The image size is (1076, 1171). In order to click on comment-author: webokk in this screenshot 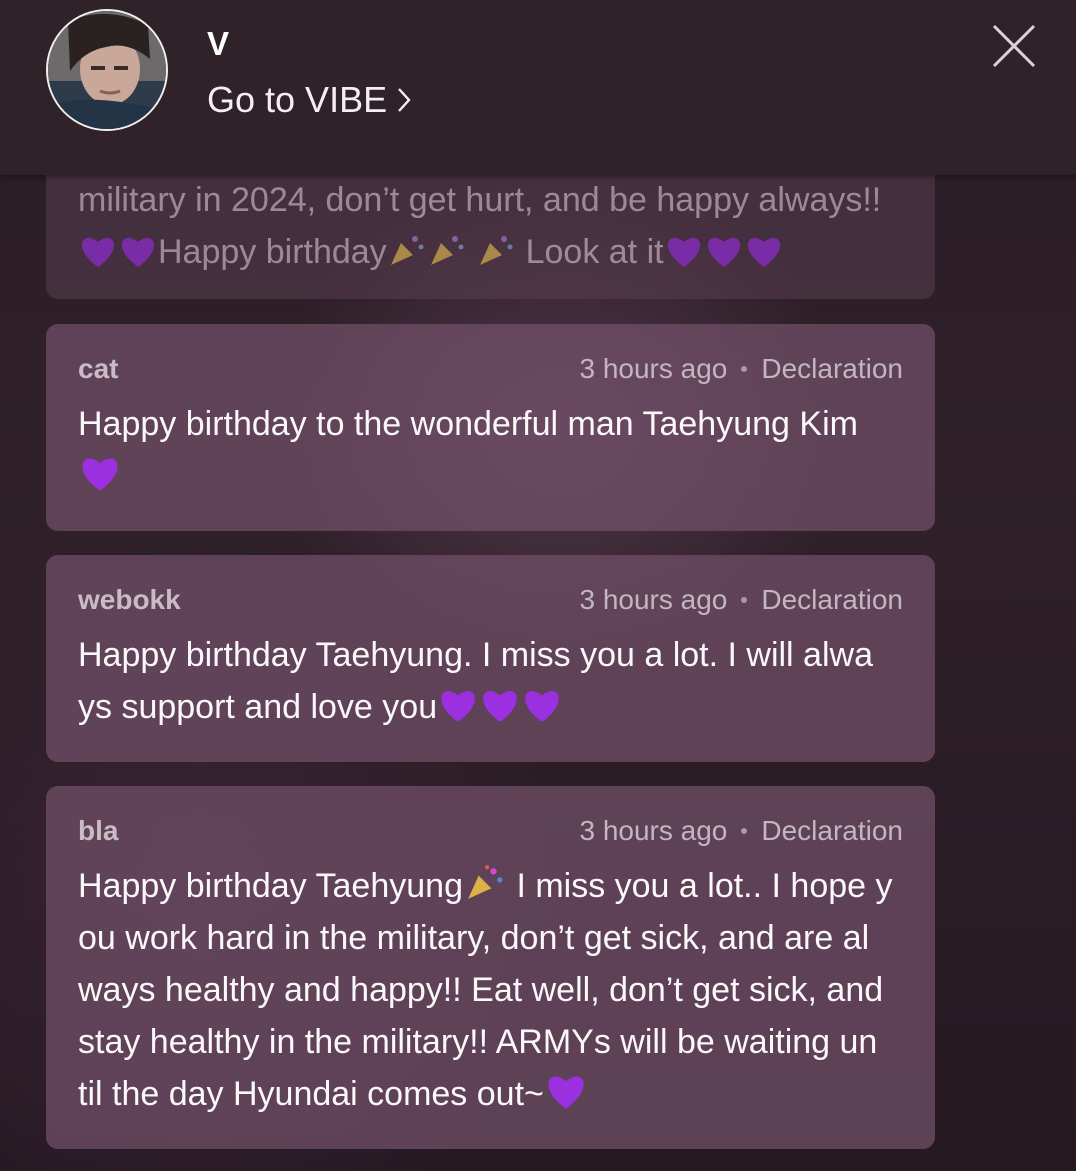, I will do `click(129, 600)`.